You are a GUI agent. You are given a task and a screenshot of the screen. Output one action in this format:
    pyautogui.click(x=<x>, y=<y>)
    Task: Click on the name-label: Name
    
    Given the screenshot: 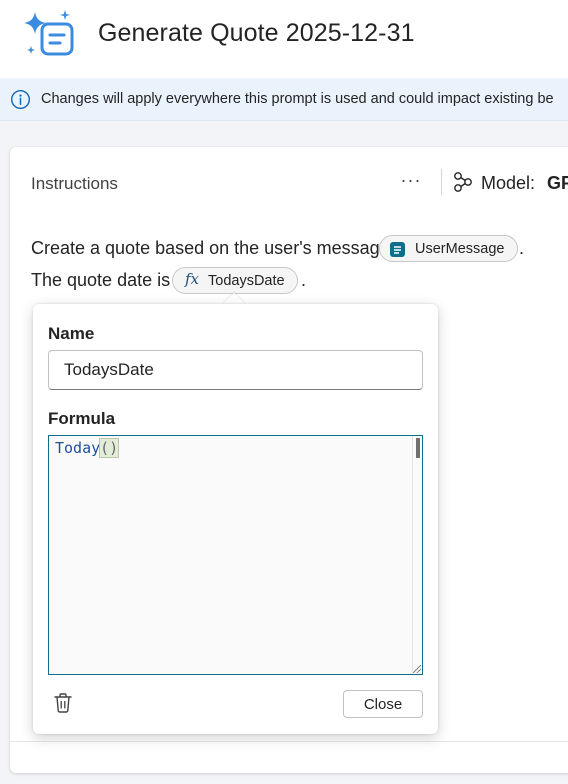 What is the action you would take?
    pyautogui.click(x=71, y=333)
    